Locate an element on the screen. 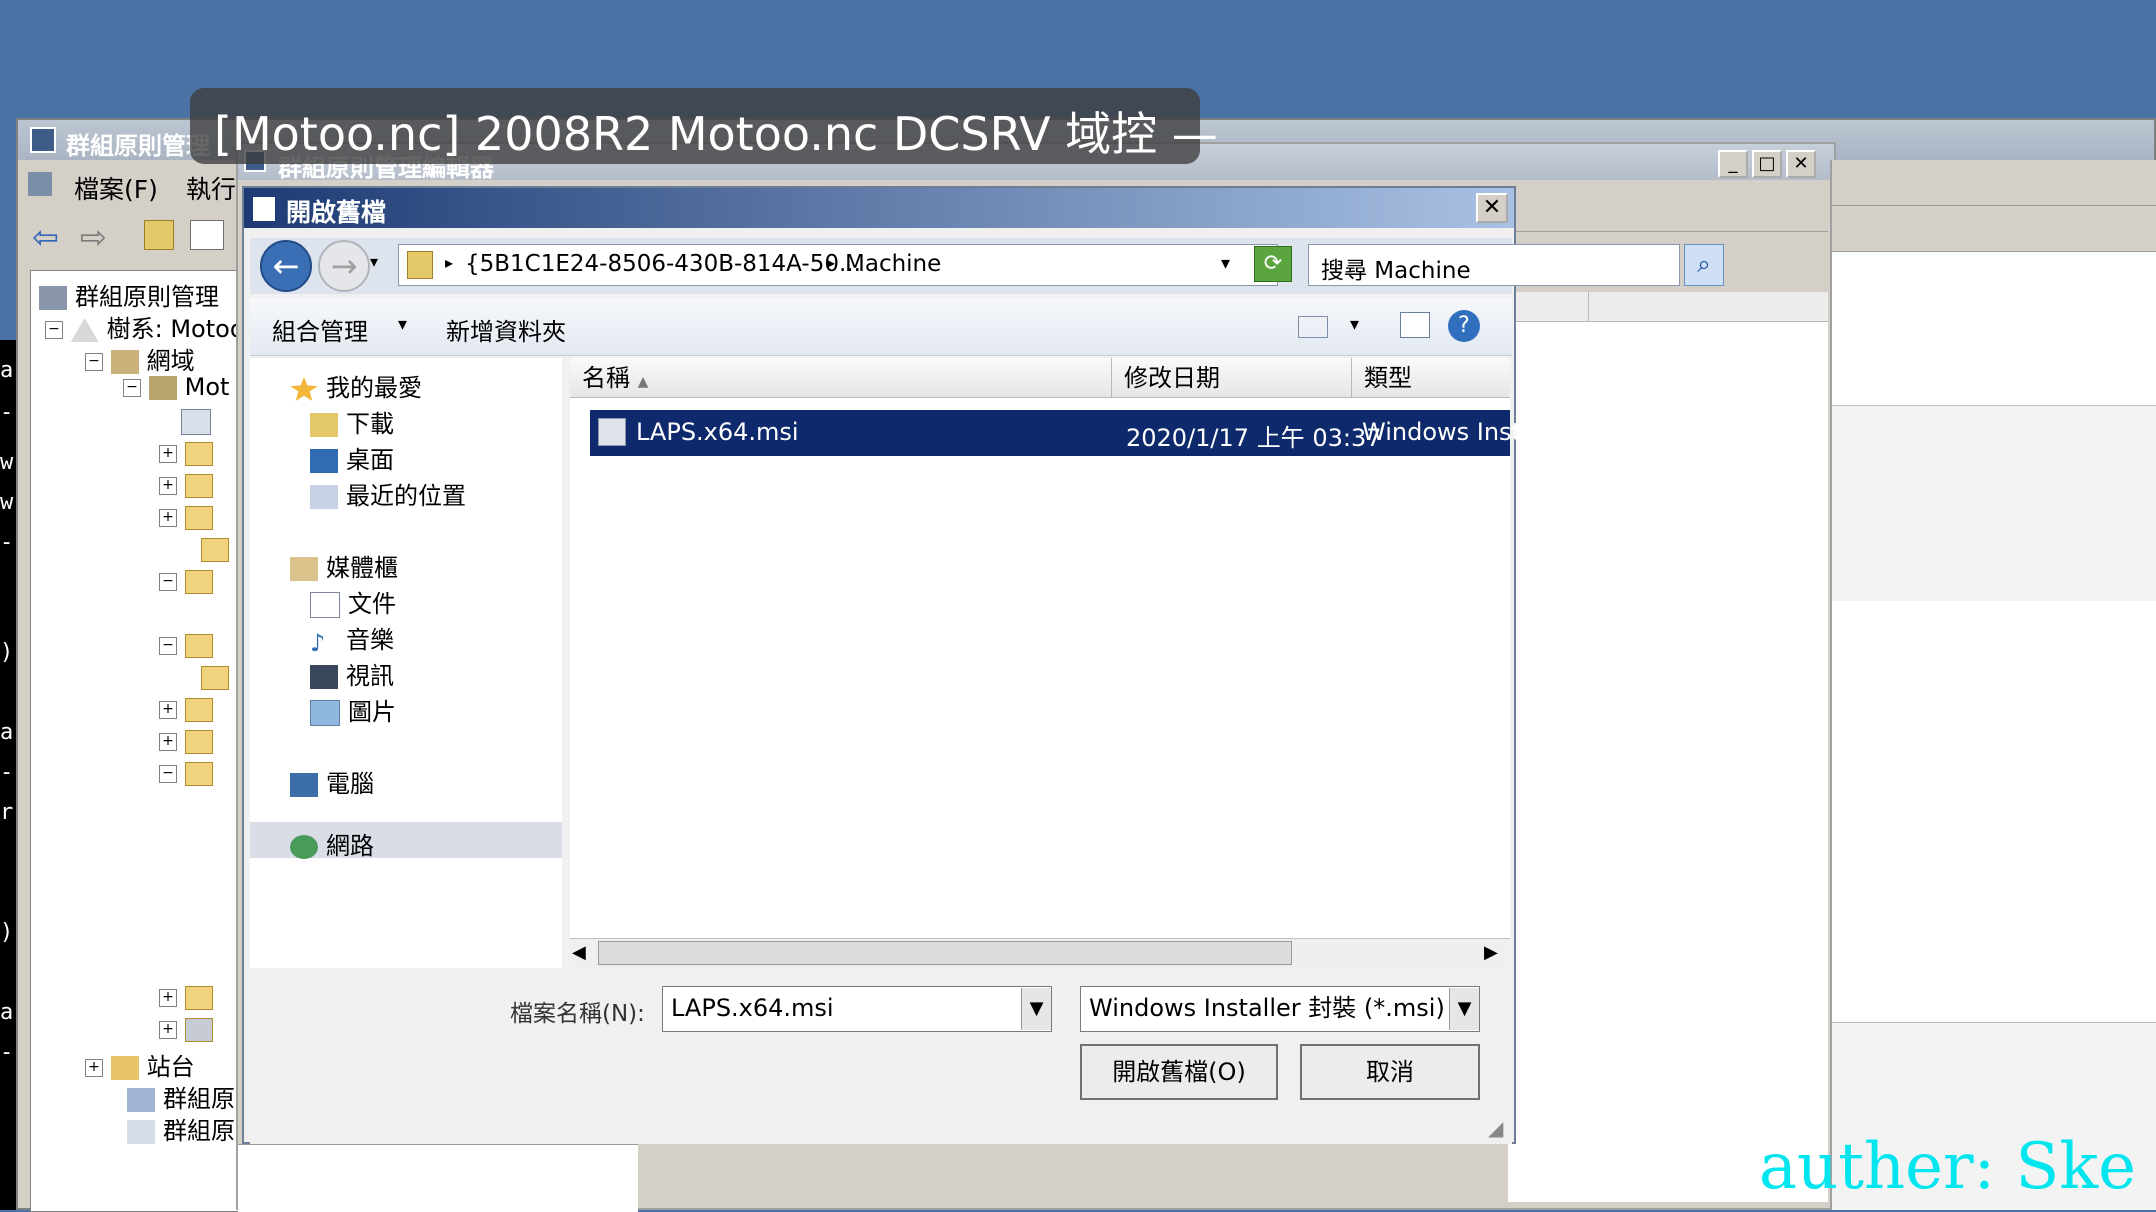 The width and height of the screenshot is (2156, 1212). filetype-value: Windows Installer 封裝 (*.msi) is located at coordinates (1267, 1008).